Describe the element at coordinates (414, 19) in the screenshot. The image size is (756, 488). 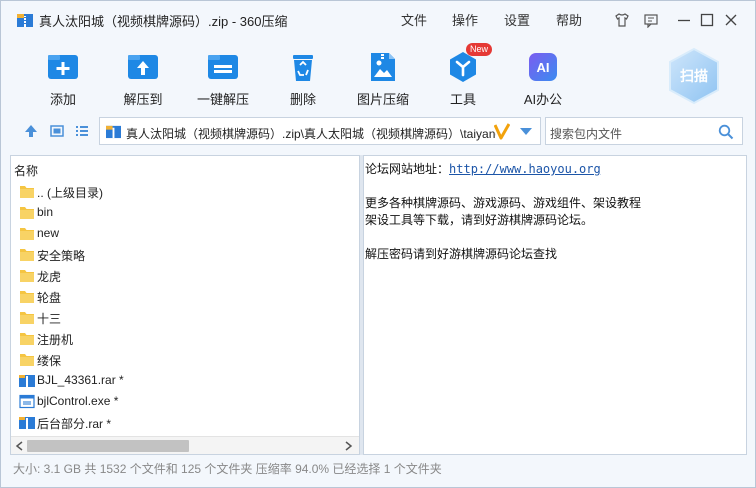
I see `menu-file: 文件` at that location.